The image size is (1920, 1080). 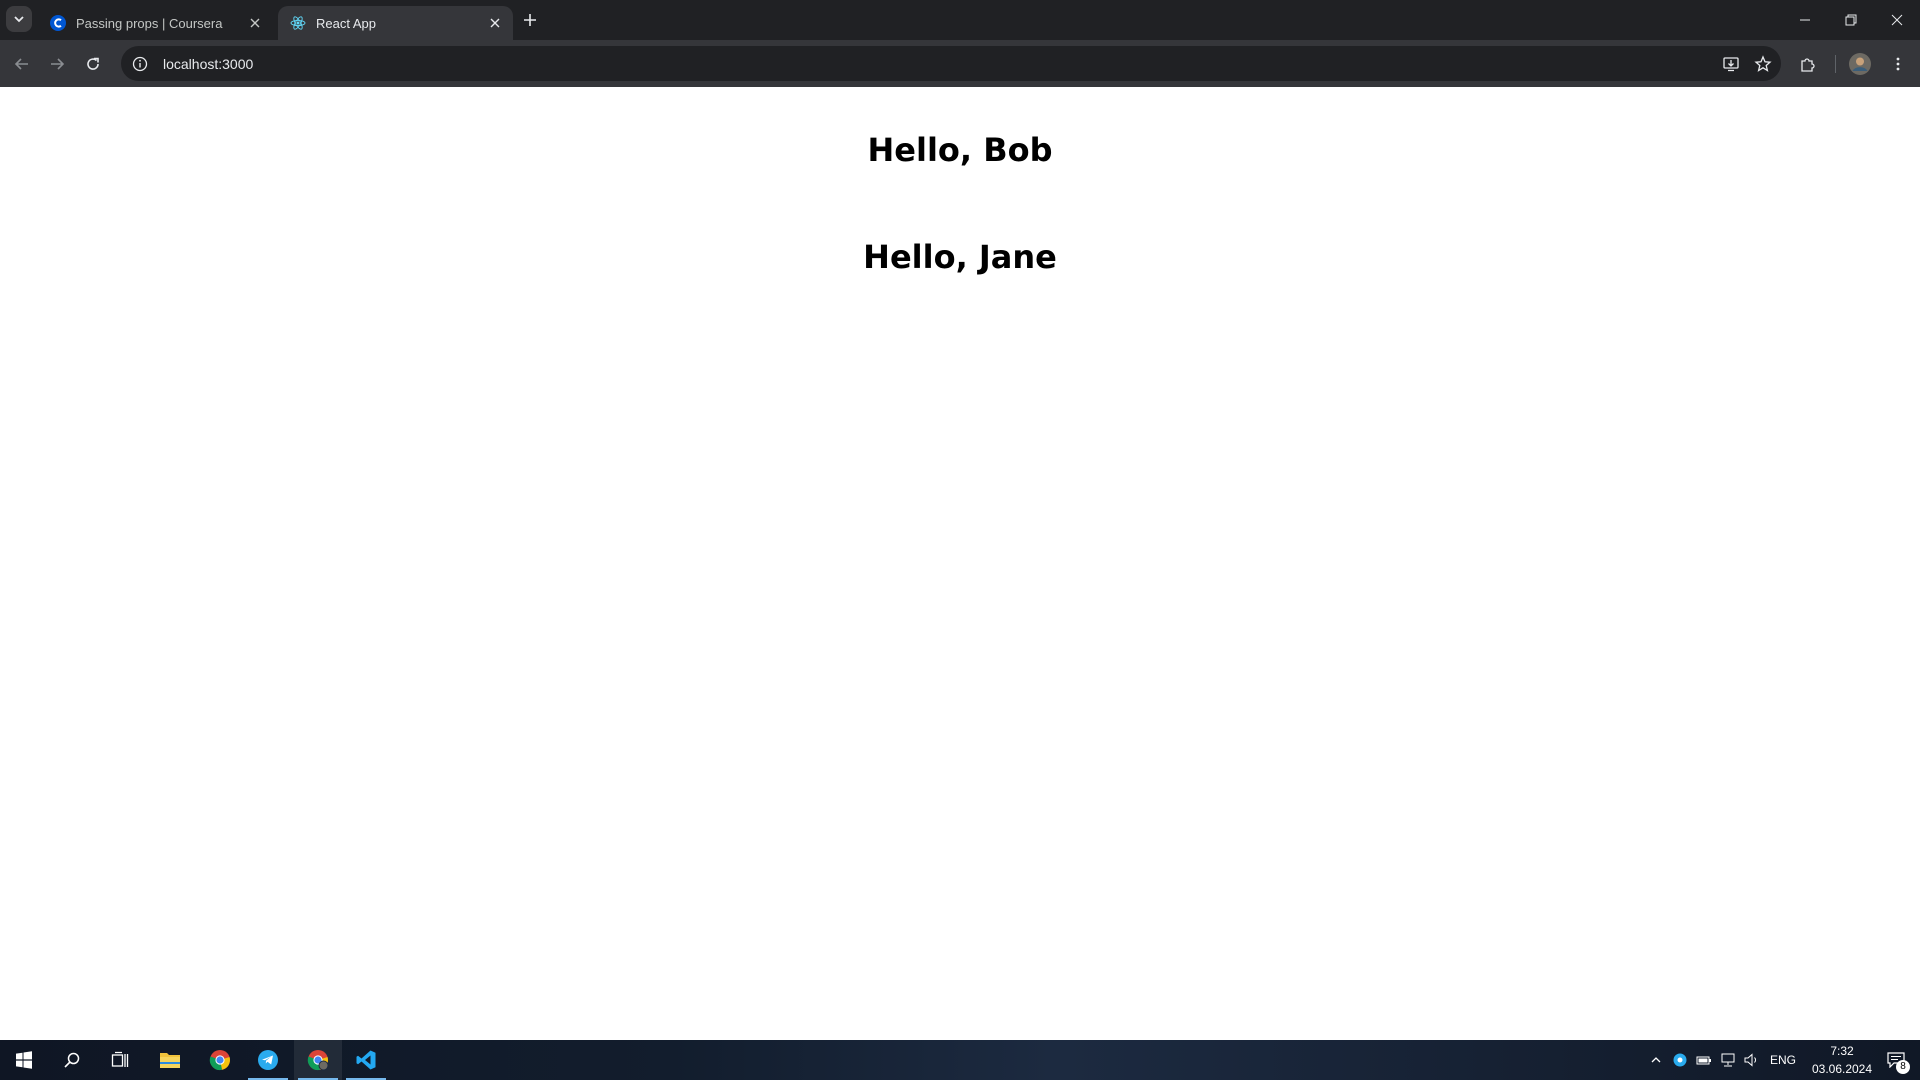 What do you see at coordinates (960, 257) in the screenshot?
I see `greeting-heading: Hello, Jane` at bounding box center [960, 257].